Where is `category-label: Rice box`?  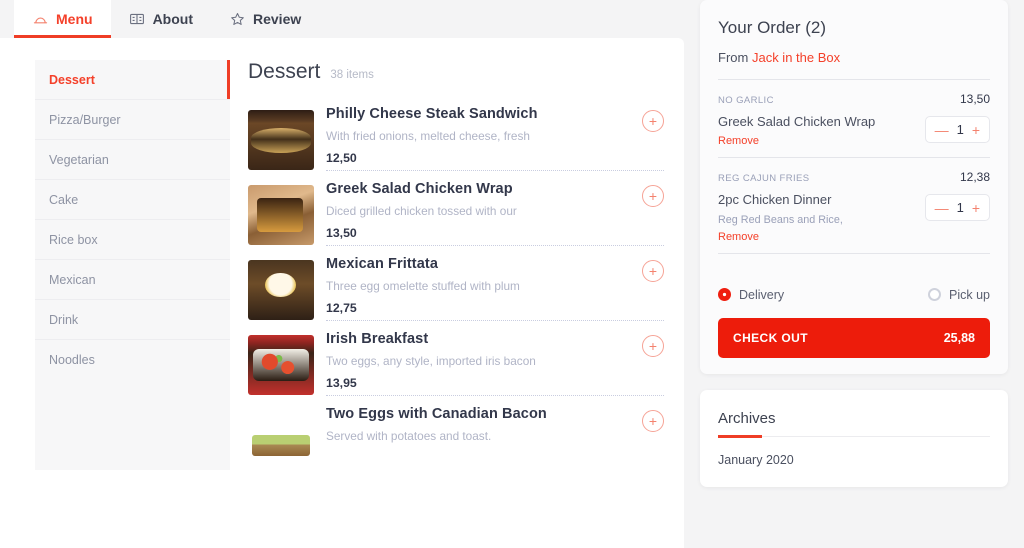
category-label: Rice box is located at coordinates (73, 239).